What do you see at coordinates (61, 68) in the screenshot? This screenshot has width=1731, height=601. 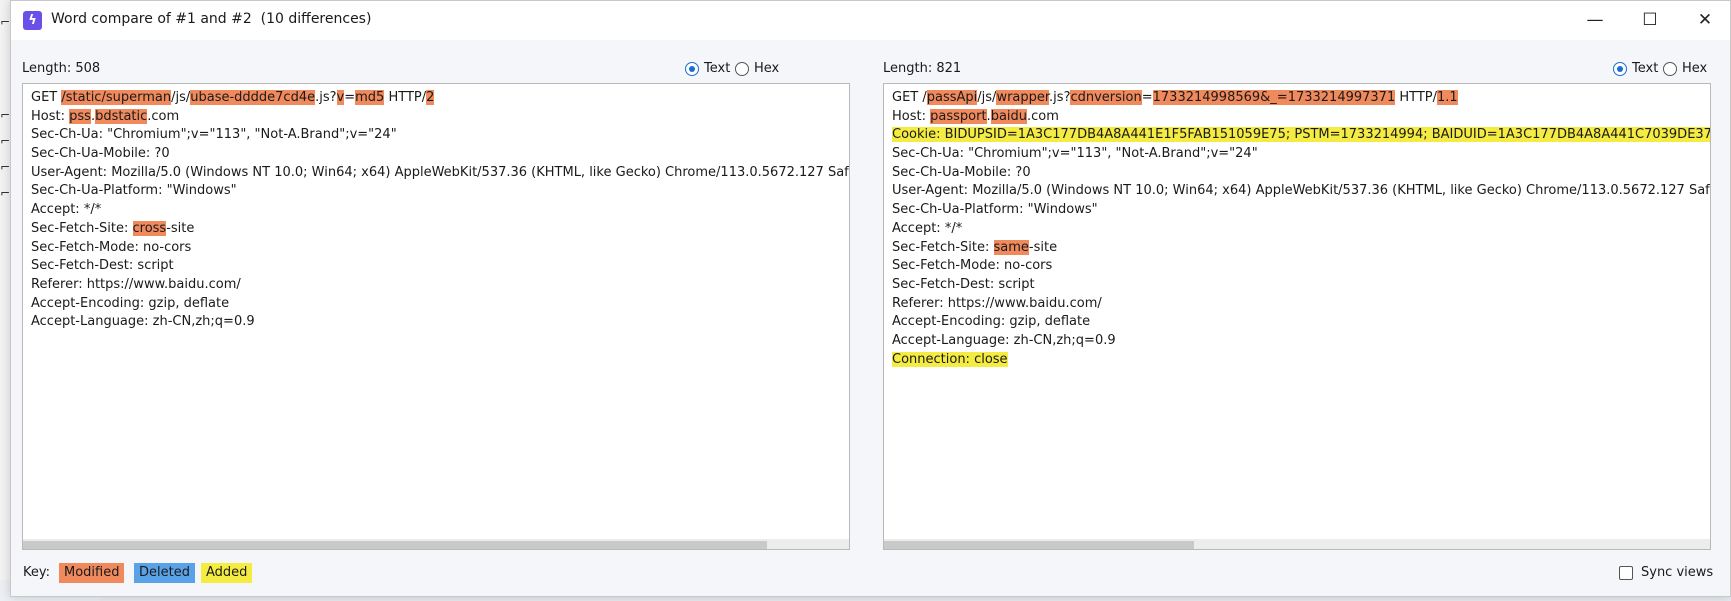 I see `left-length-label: Length: 508` at bounding box center [61, 68].